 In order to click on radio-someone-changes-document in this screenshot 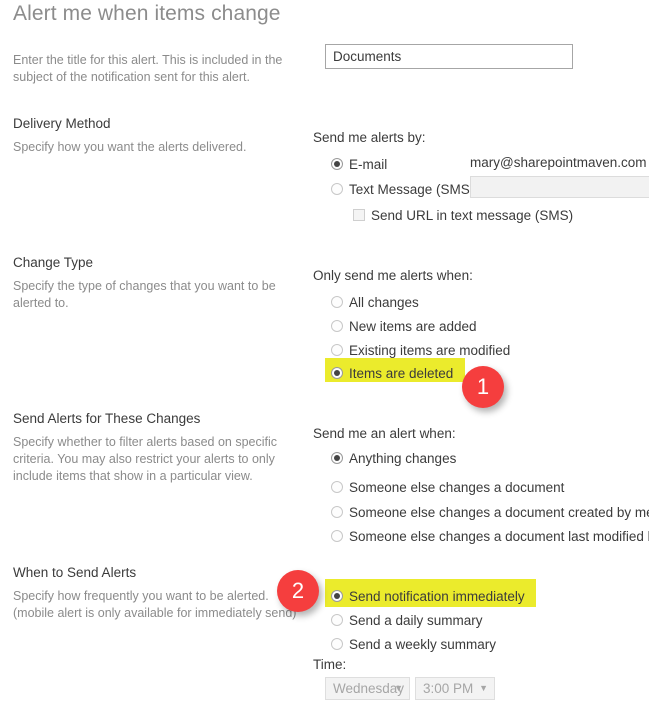, I will do `click(337, 487)`.